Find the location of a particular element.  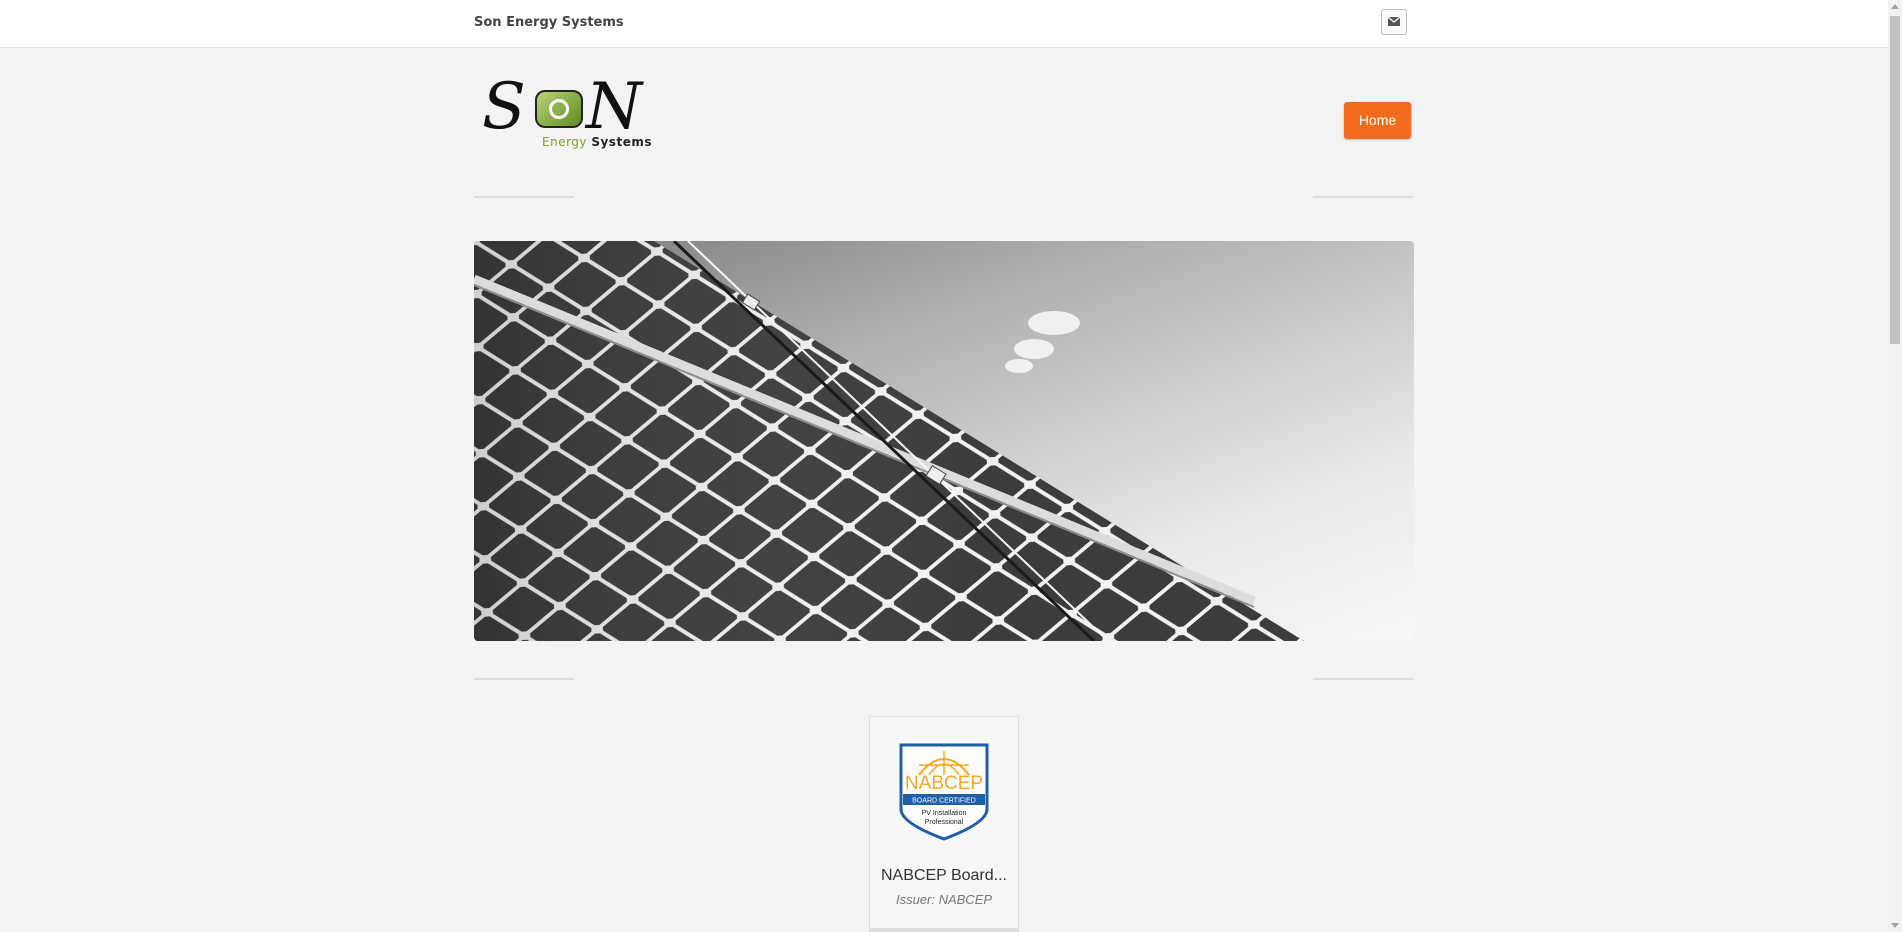

divider-right-top is located at coordinates (1363, 197).